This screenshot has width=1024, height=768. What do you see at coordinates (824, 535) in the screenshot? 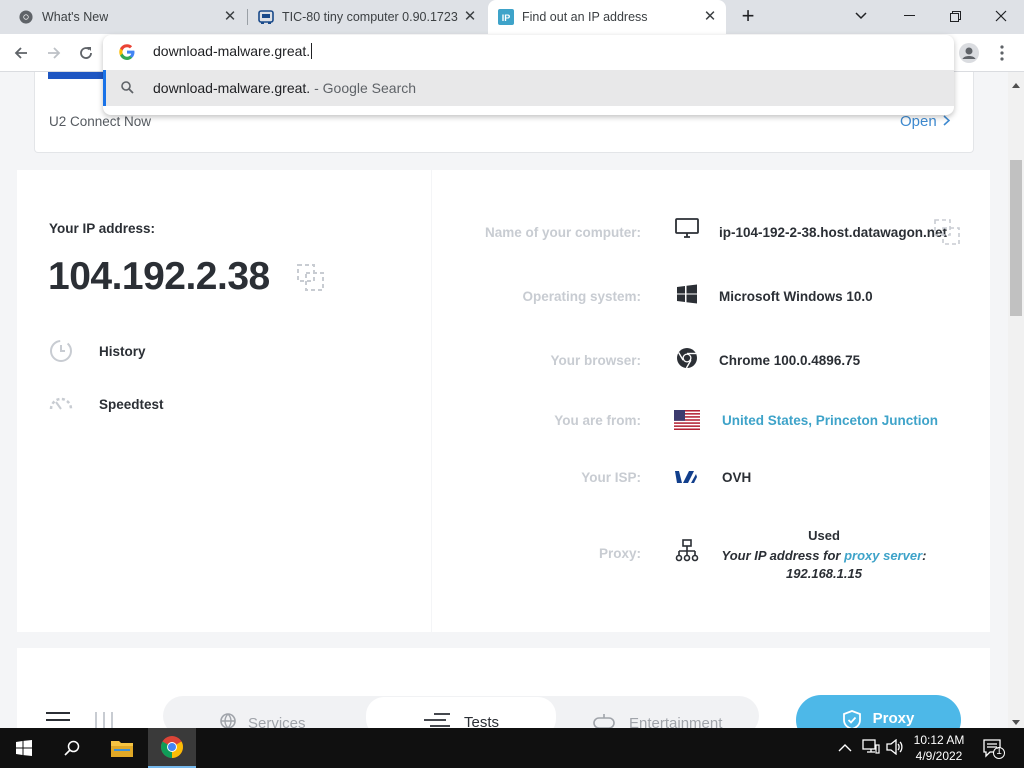
I see `proxy-status: Used` at bounding box center [824, 535].